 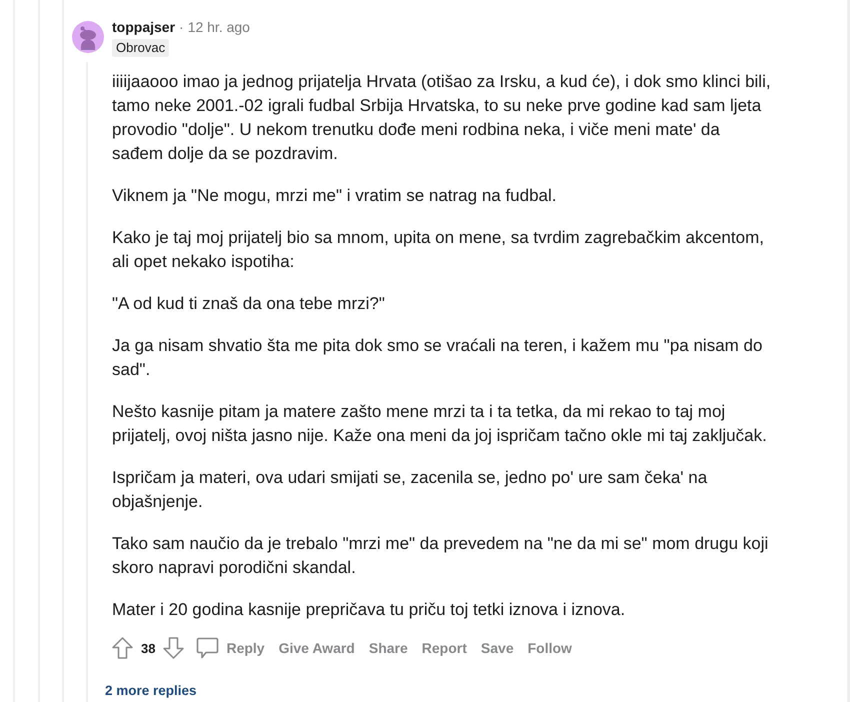 I want to click on reply-button: Reply, so click(x=232, y=648).